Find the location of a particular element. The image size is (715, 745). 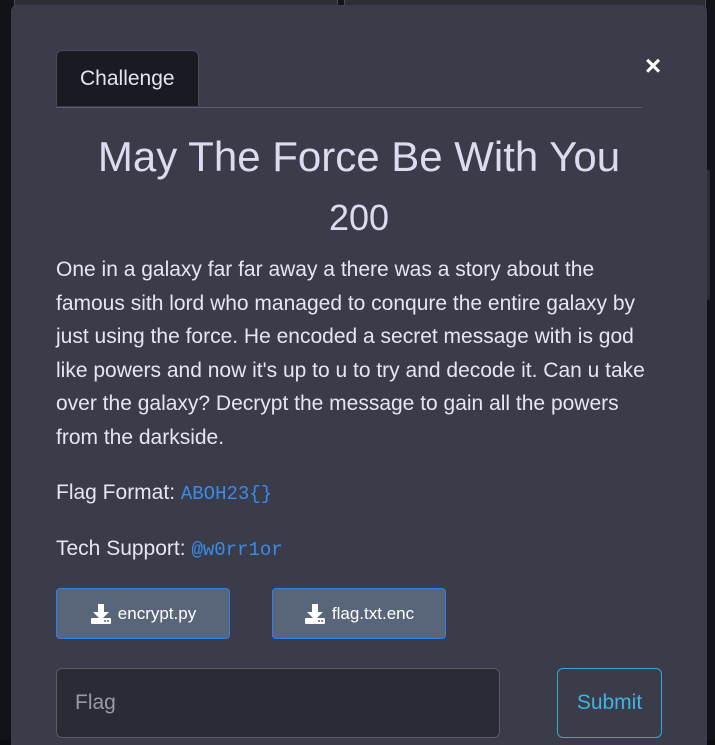

download-encrypt-py-button: encrypt.py is located at coordinates (143, 613).